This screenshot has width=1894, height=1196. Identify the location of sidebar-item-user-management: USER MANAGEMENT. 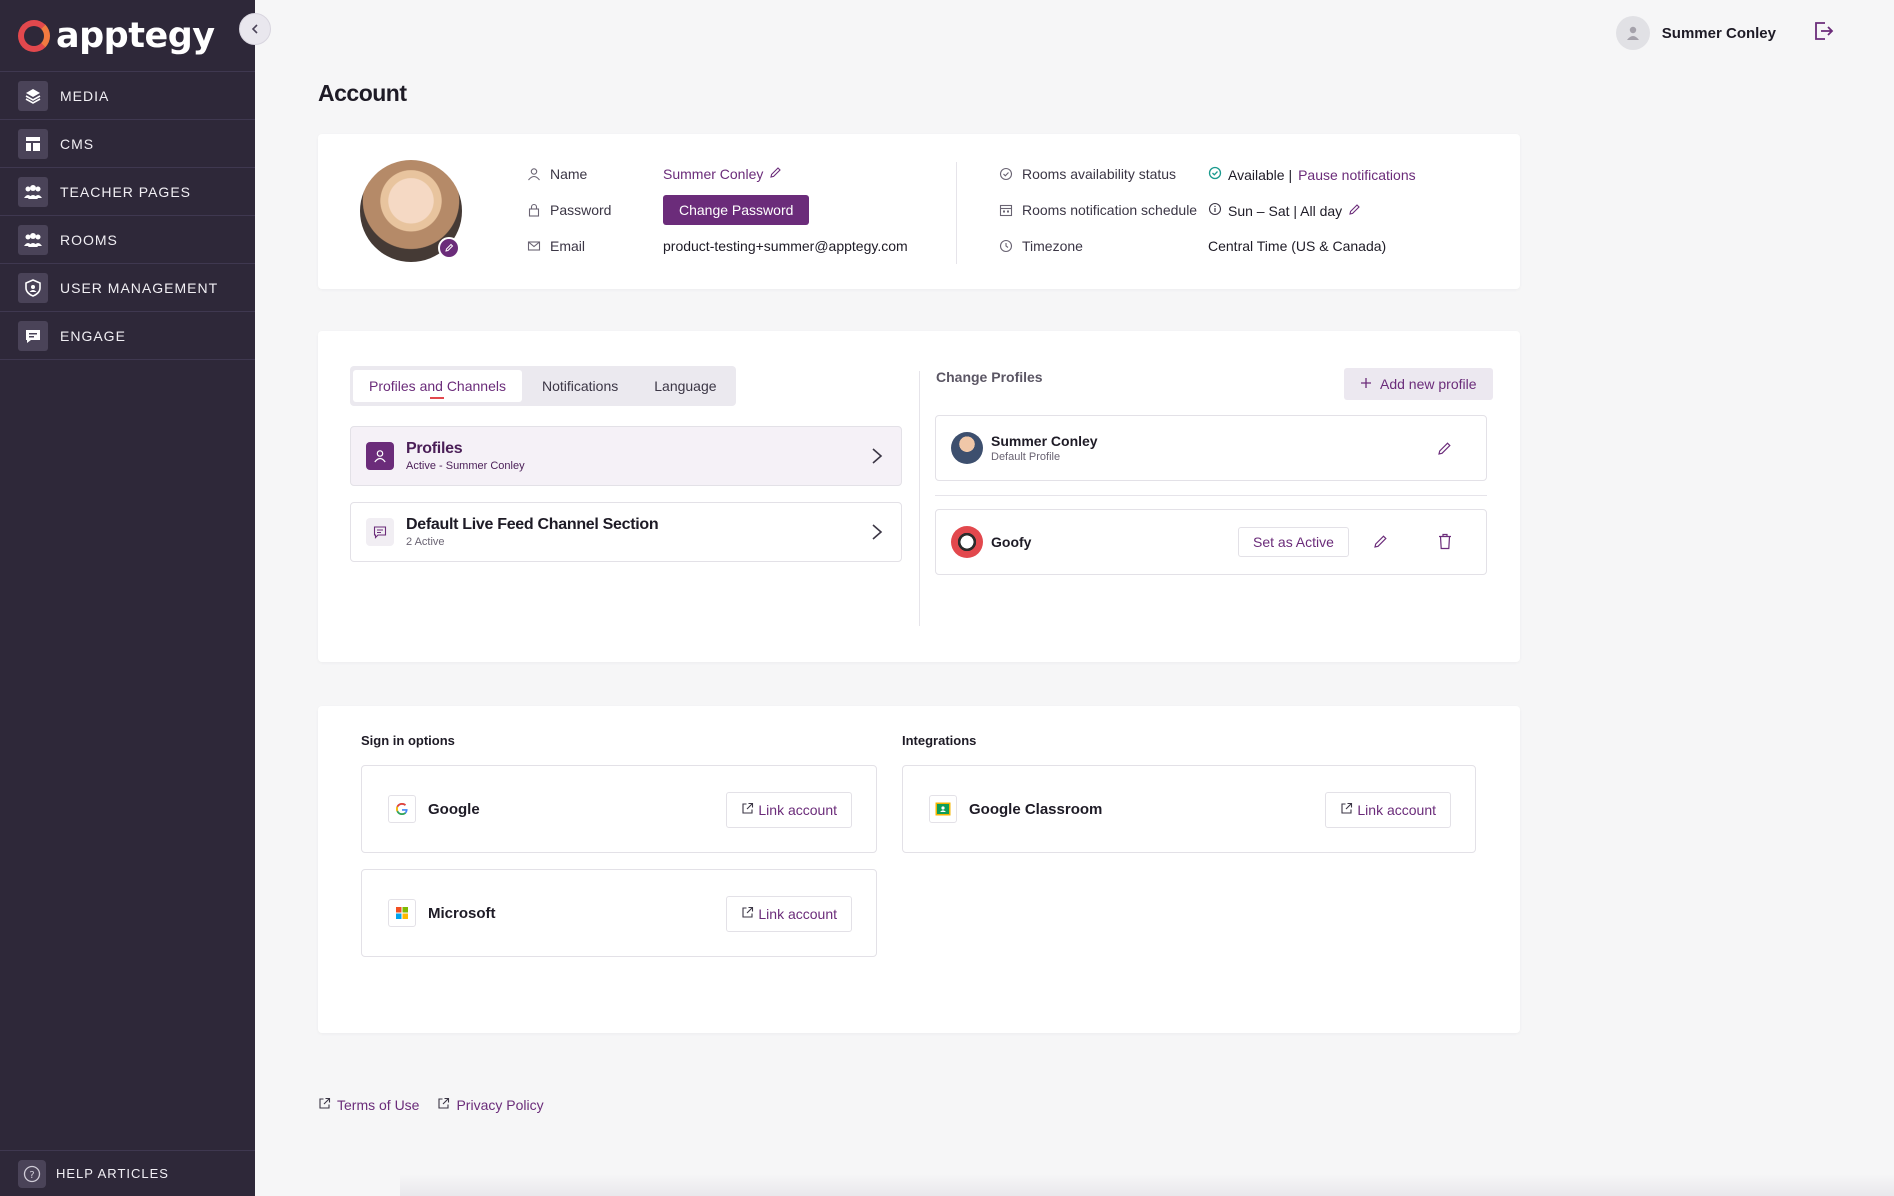
(127, 288).